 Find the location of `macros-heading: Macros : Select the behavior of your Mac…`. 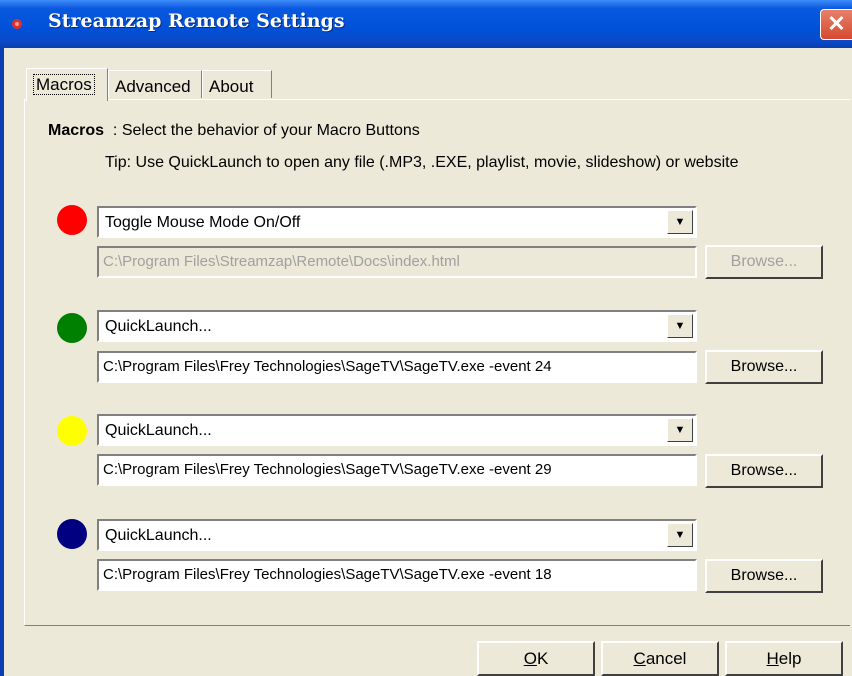

macros-heading: Macros : Select the behavior of your Mac… is located at coordinates (234, 130).